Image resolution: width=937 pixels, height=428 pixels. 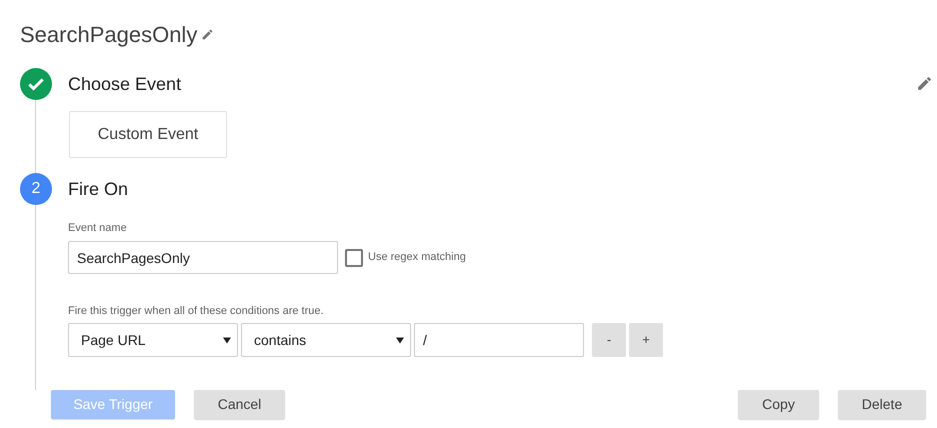 What do you see at coordinates (36, 189) in the screenshot?
I see `step-number: 2` at bounding box center [36, 189].